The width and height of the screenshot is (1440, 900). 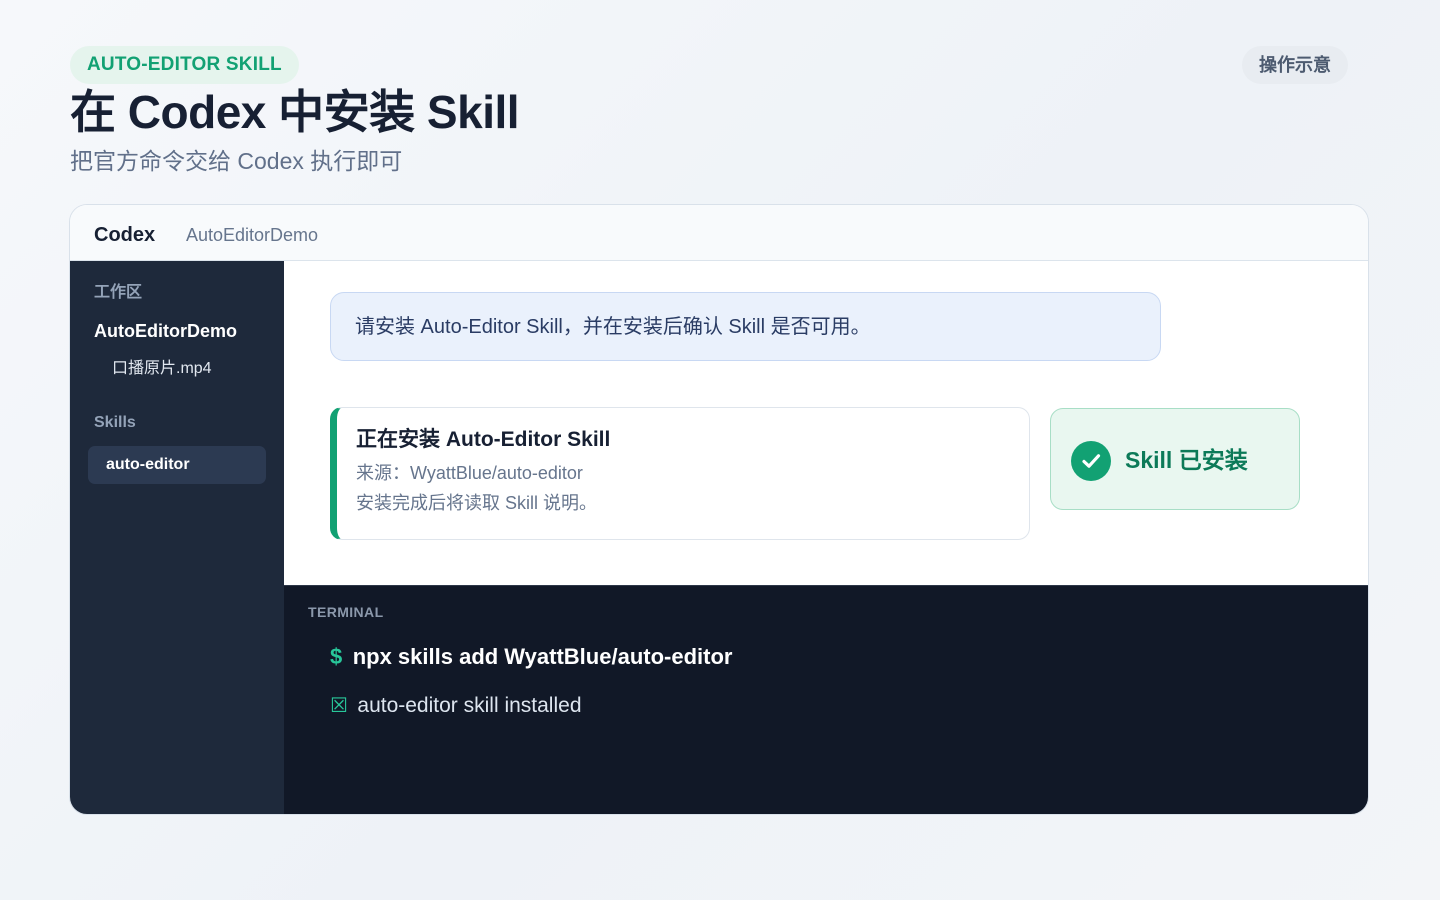 I want to click on window-title-bar: Codex AutoEditorDemo, so click(x=719, y=233).